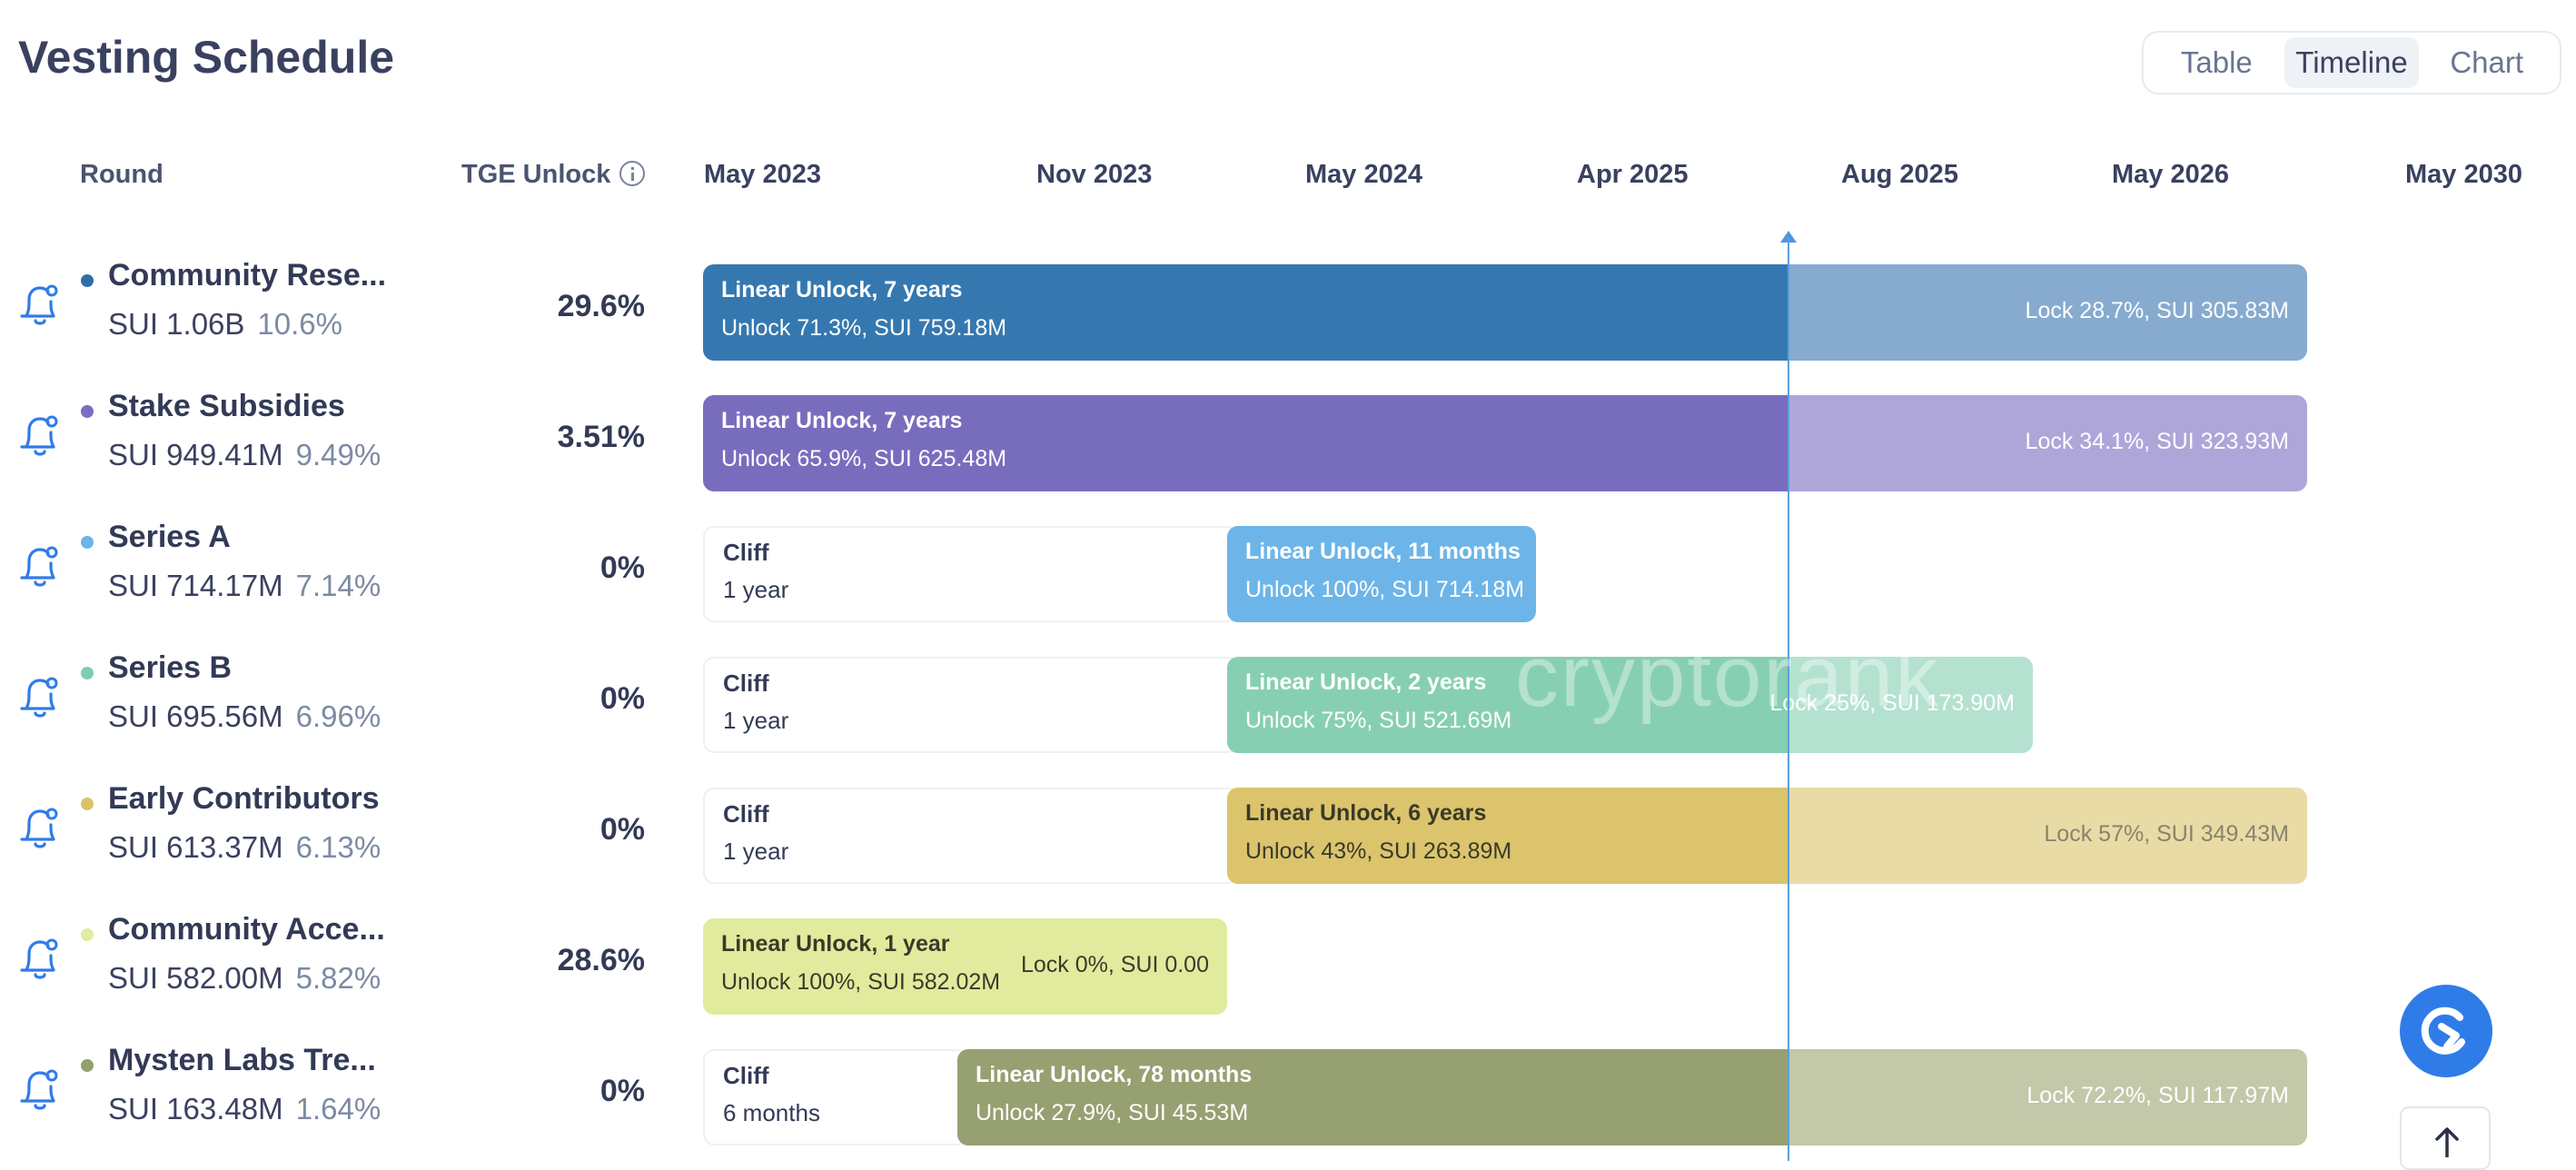  I want to click on chart-view-button: Chart, so click(2486, 63).